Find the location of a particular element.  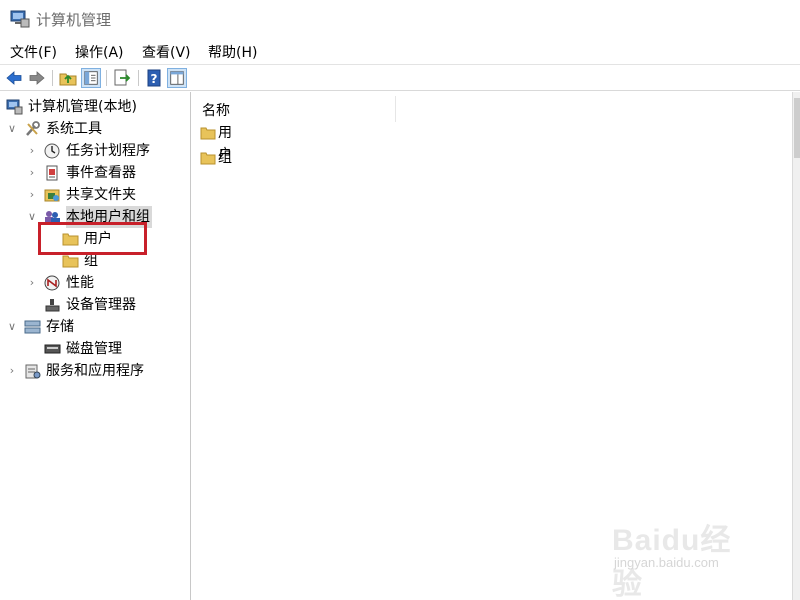

disk-management-icon is located at coordinates (52, 349).